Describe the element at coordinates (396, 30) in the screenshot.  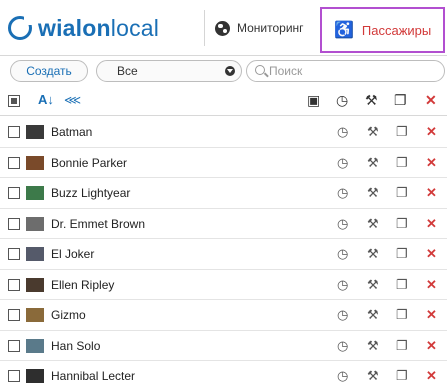
I see `nav-passengers-label: Пассажиры` at that location.